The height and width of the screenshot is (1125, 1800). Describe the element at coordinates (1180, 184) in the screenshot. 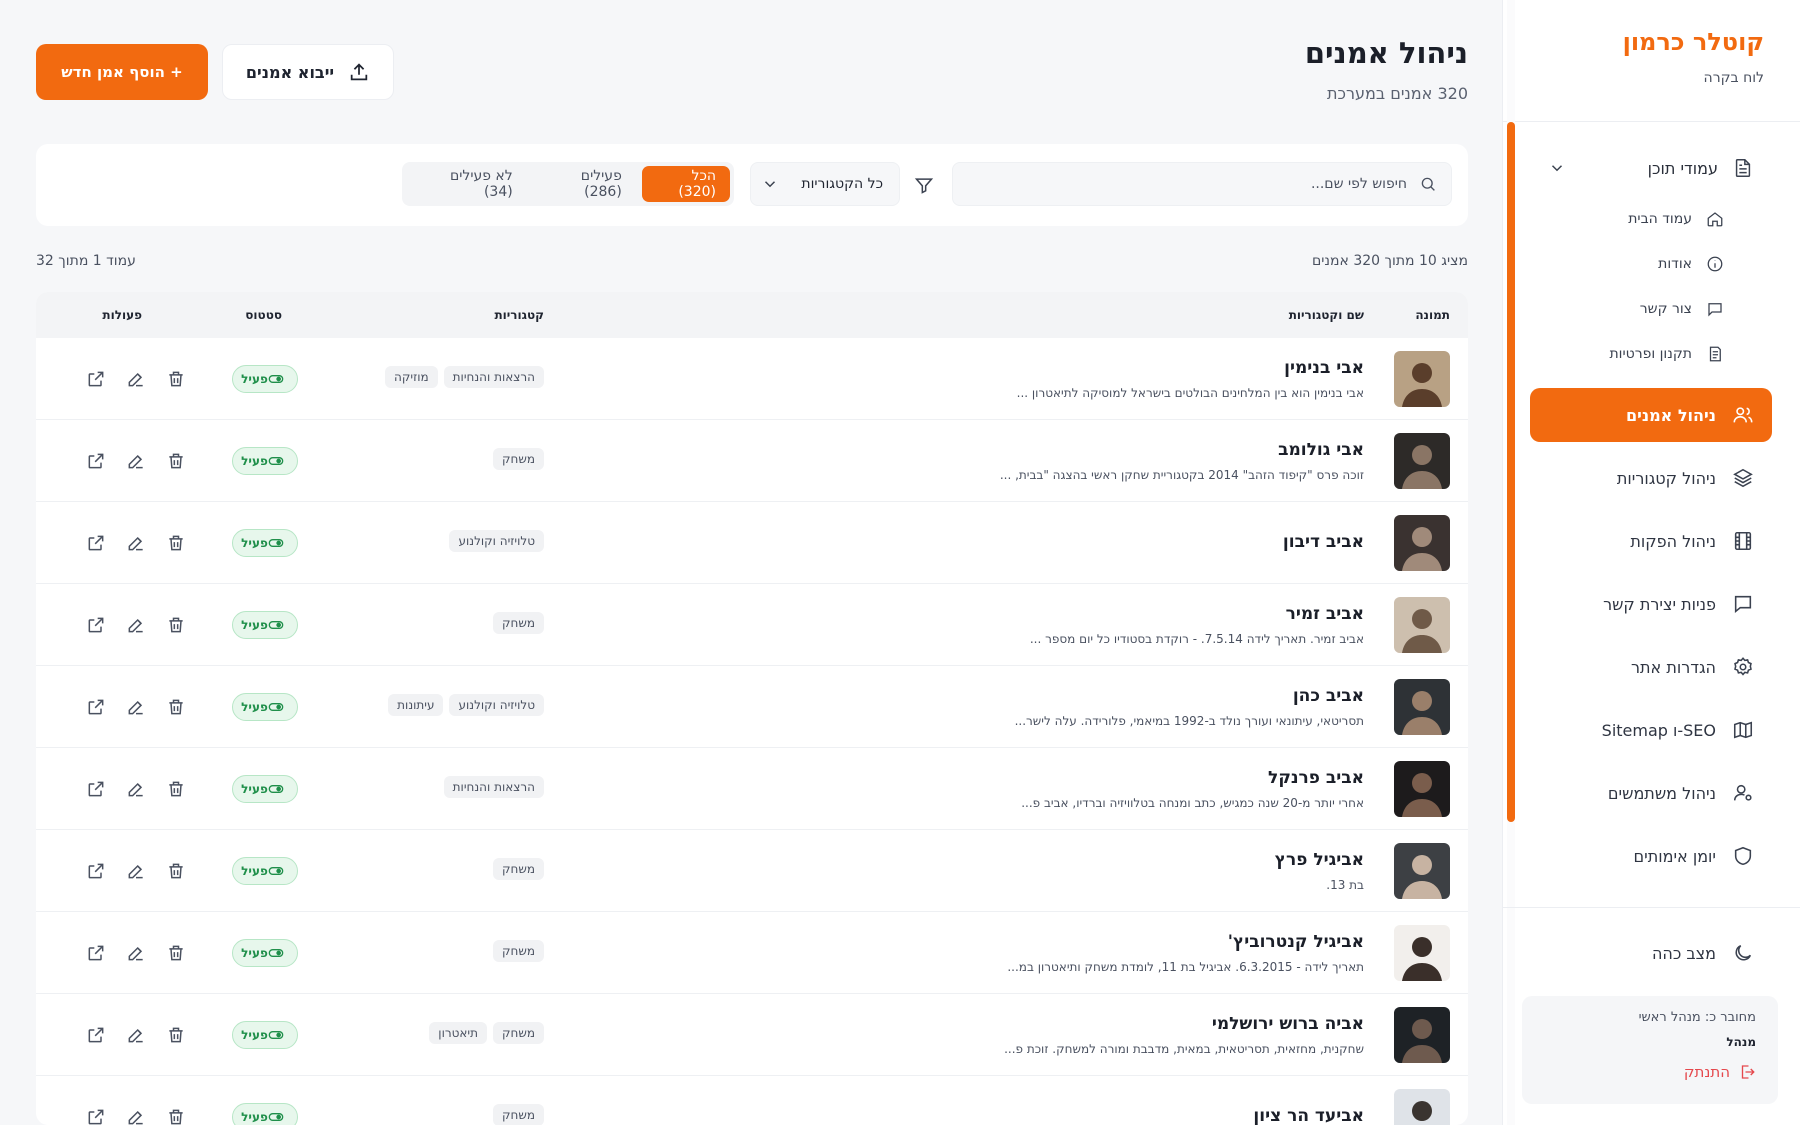

I see `search-input` at that location.